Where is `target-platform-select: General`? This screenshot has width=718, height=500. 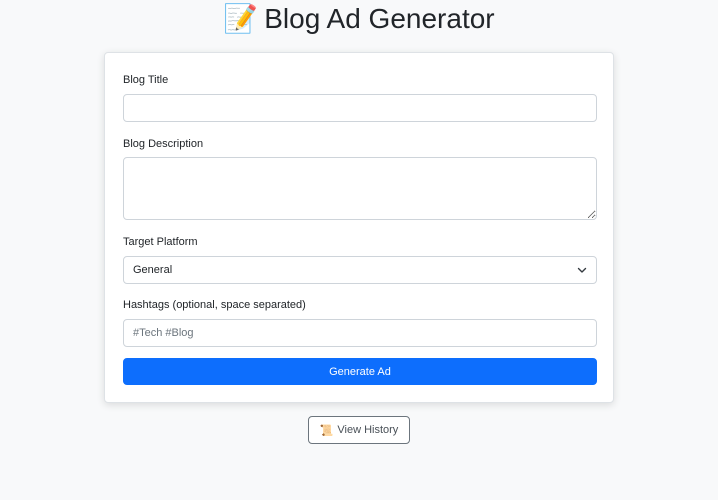 target-platform-select: General is located at coordinates (360, 270).